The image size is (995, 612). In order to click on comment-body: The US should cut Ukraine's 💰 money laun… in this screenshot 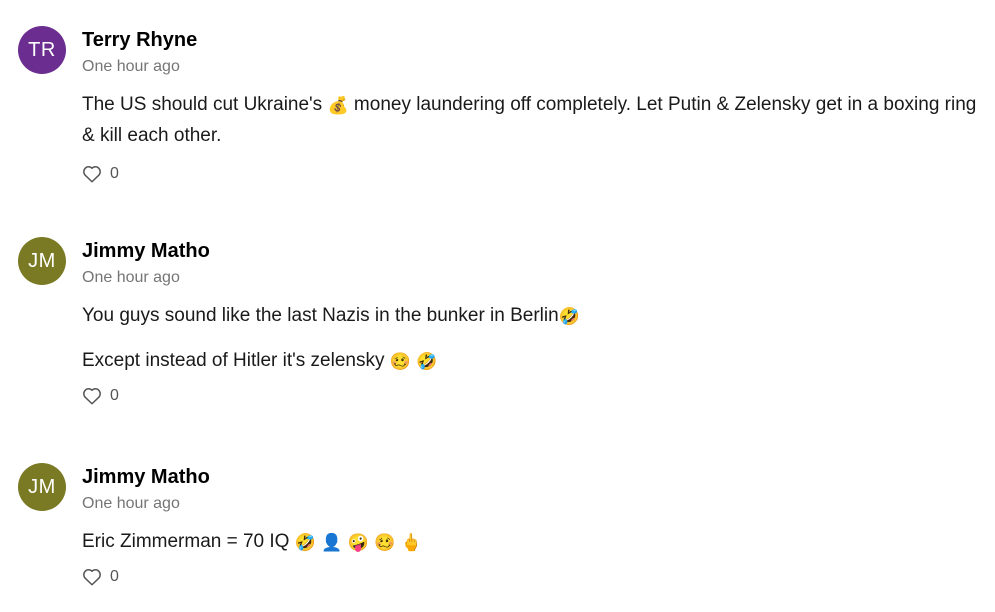, I will do `click(537, 120)`.